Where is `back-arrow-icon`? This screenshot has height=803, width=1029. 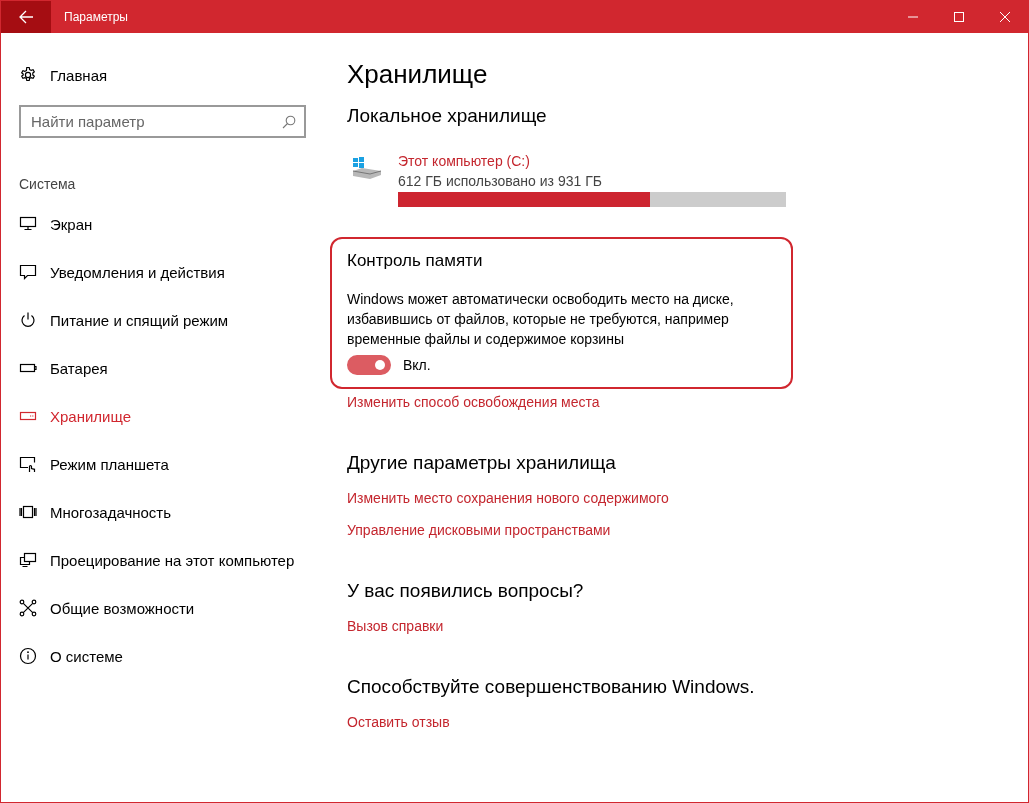
back-arrow-icon is located at coordinates (26, 17).